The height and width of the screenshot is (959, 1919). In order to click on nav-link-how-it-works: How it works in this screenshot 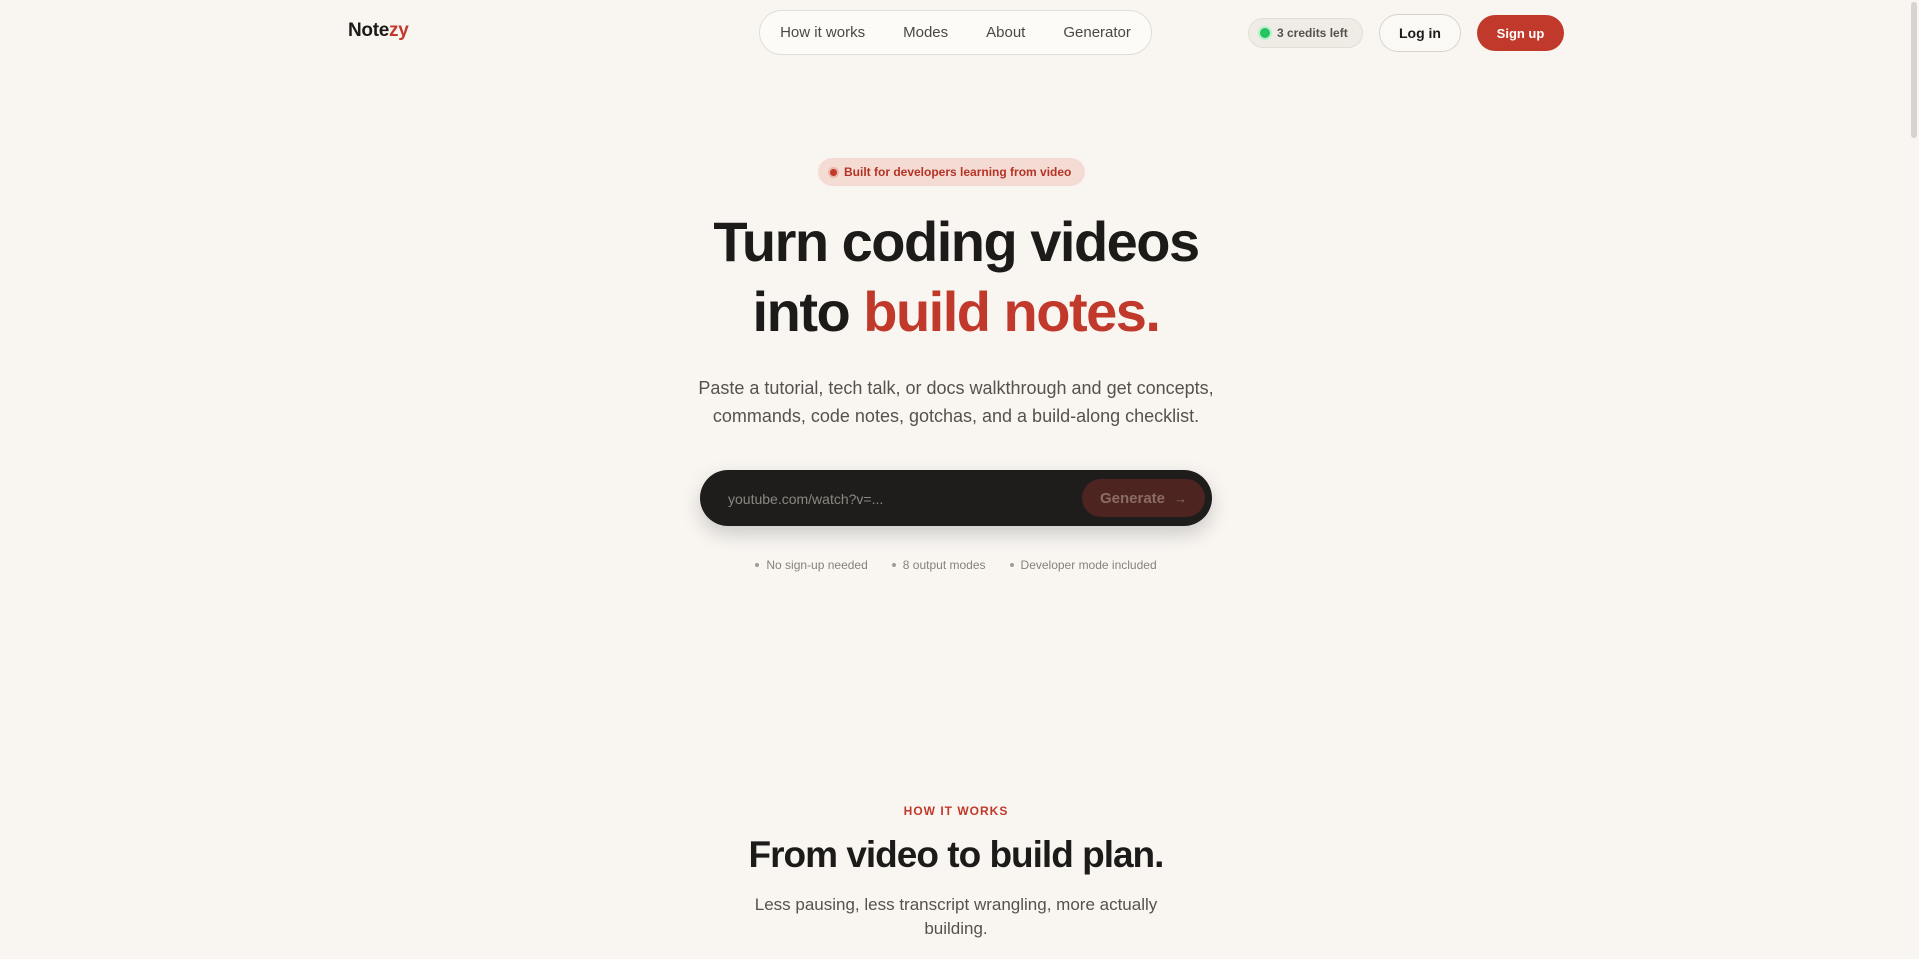, I will do `click(822, 32)`.